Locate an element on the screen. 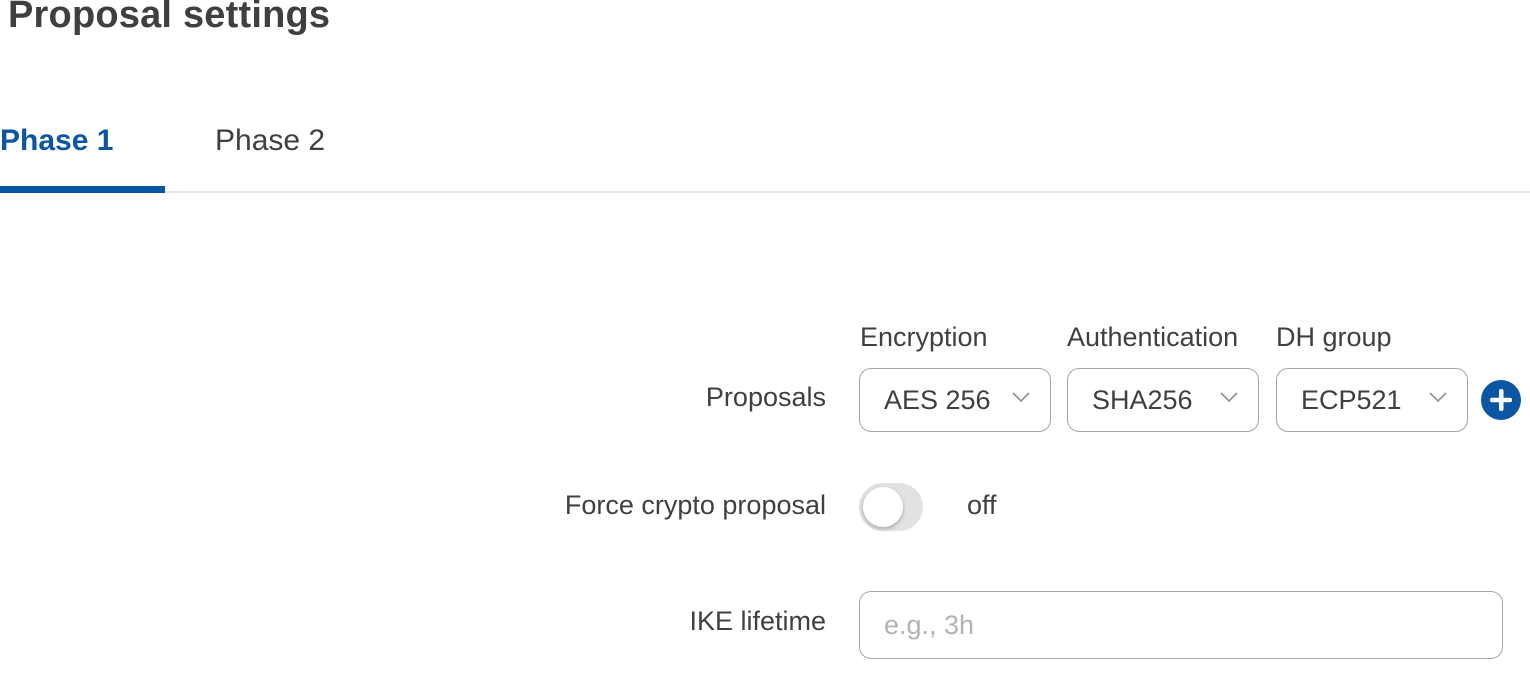  tab-phase-2: Phase 2 is located at coordinates (270, 141).